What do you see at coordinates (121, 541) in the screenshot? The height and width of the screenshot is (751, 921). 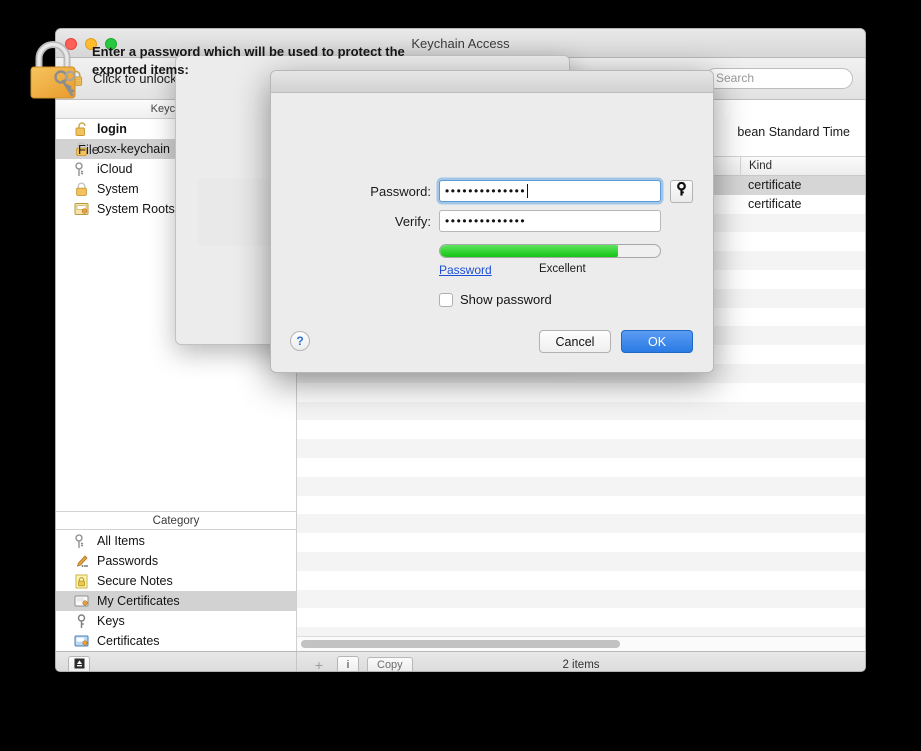 I see `category-label: All Items` at bounding box center [121, 541].